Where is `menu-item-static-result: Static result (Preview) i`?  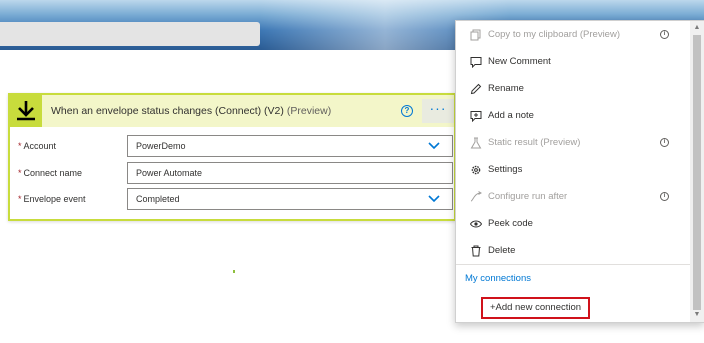
menu-item-static-result: Static result (Preview) i is located at coordinates (573, 143).